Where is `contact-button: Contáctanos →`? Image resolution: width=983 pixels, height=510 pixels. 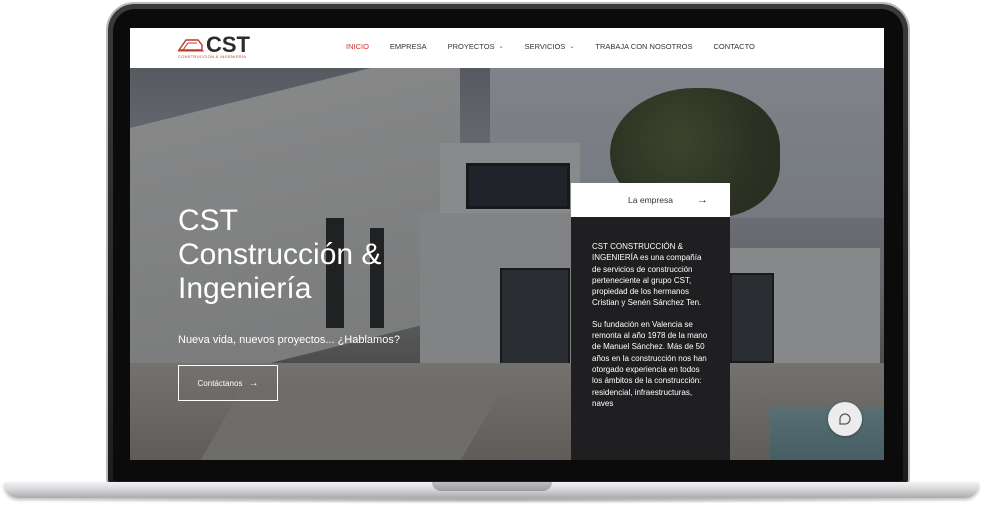
contact-button: Contáctanos → is located at coordinates (228, 383).